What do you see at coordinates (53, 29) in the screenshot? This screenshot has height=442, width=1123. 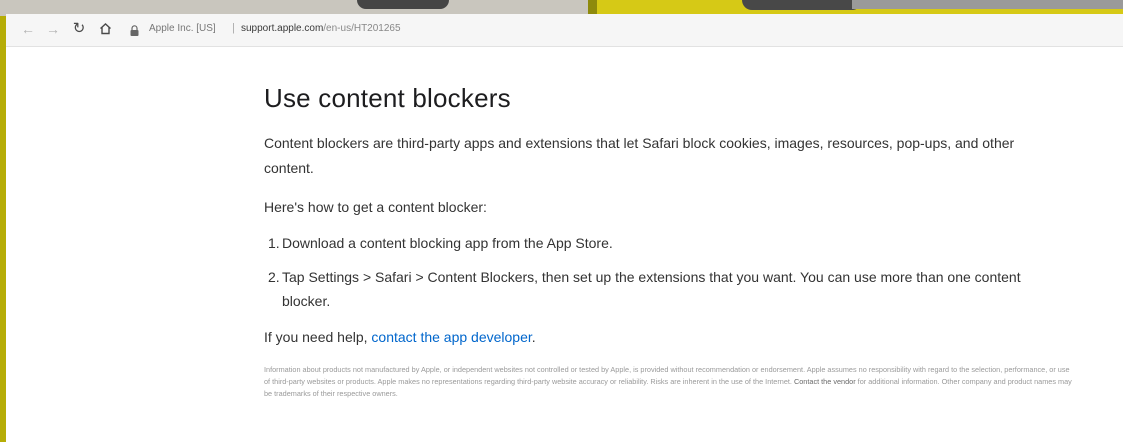 I see `forward-arrow-icon: →` at bounding box center [53, 29].